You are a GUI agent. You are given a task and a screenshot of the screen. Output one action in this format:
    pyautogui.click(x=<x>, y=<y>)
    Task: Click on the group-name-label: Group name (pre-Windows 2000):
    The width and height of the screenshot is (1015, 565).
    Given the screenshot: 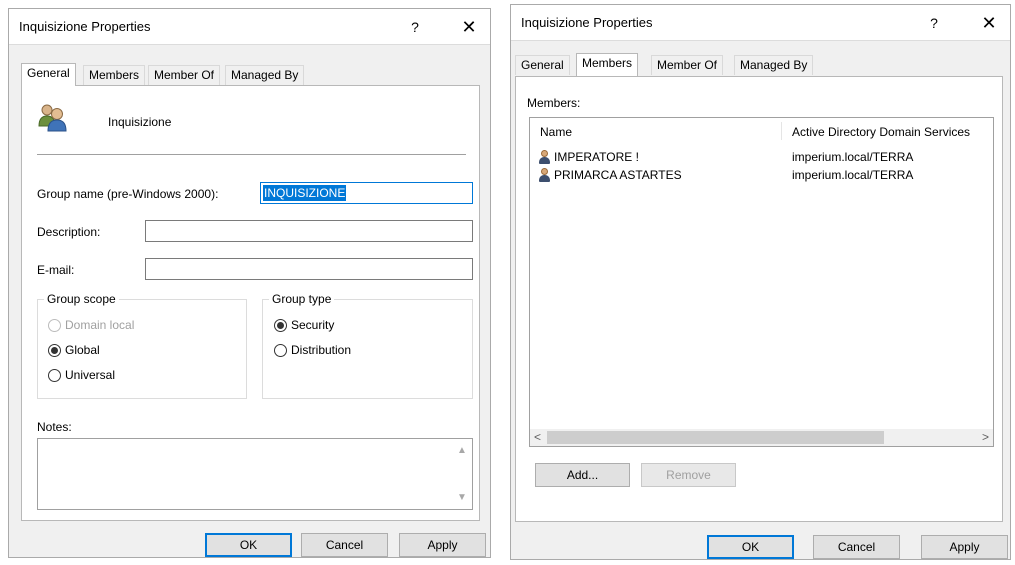 What is the action you would take?
    pyautogui.click(x=128, y=194)
    